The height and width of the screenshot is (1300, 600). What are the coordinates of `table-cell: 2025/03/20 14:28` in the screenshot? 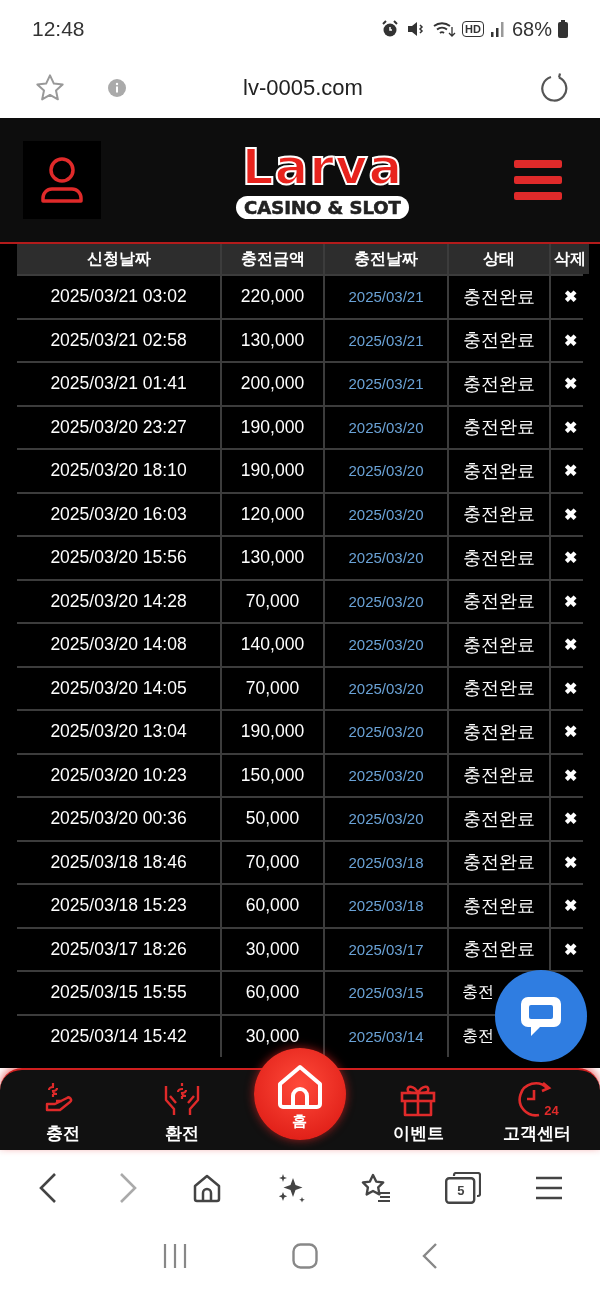 It's located at (118, 601).